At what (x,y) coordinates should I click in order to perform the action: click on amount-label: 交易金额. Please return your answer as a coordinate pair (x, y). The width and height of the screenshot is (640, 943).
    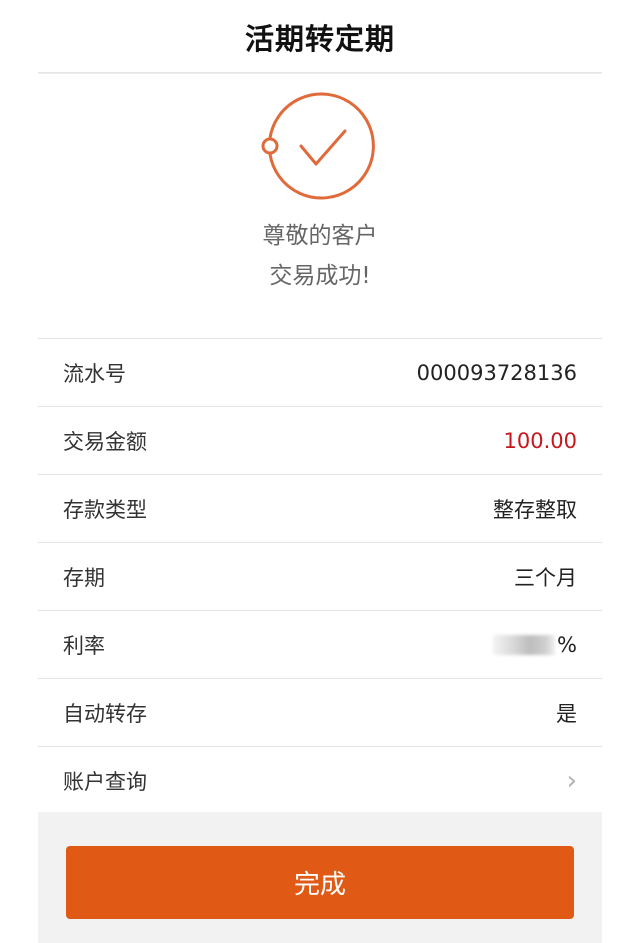
    Looking at the image, I should click on (105, 441).